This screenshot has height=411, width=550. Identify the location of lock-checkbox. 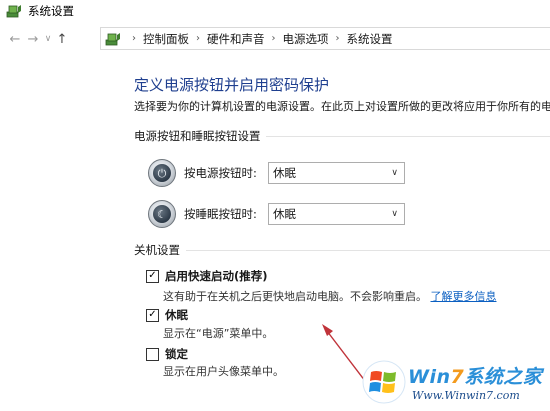
(152, 354).